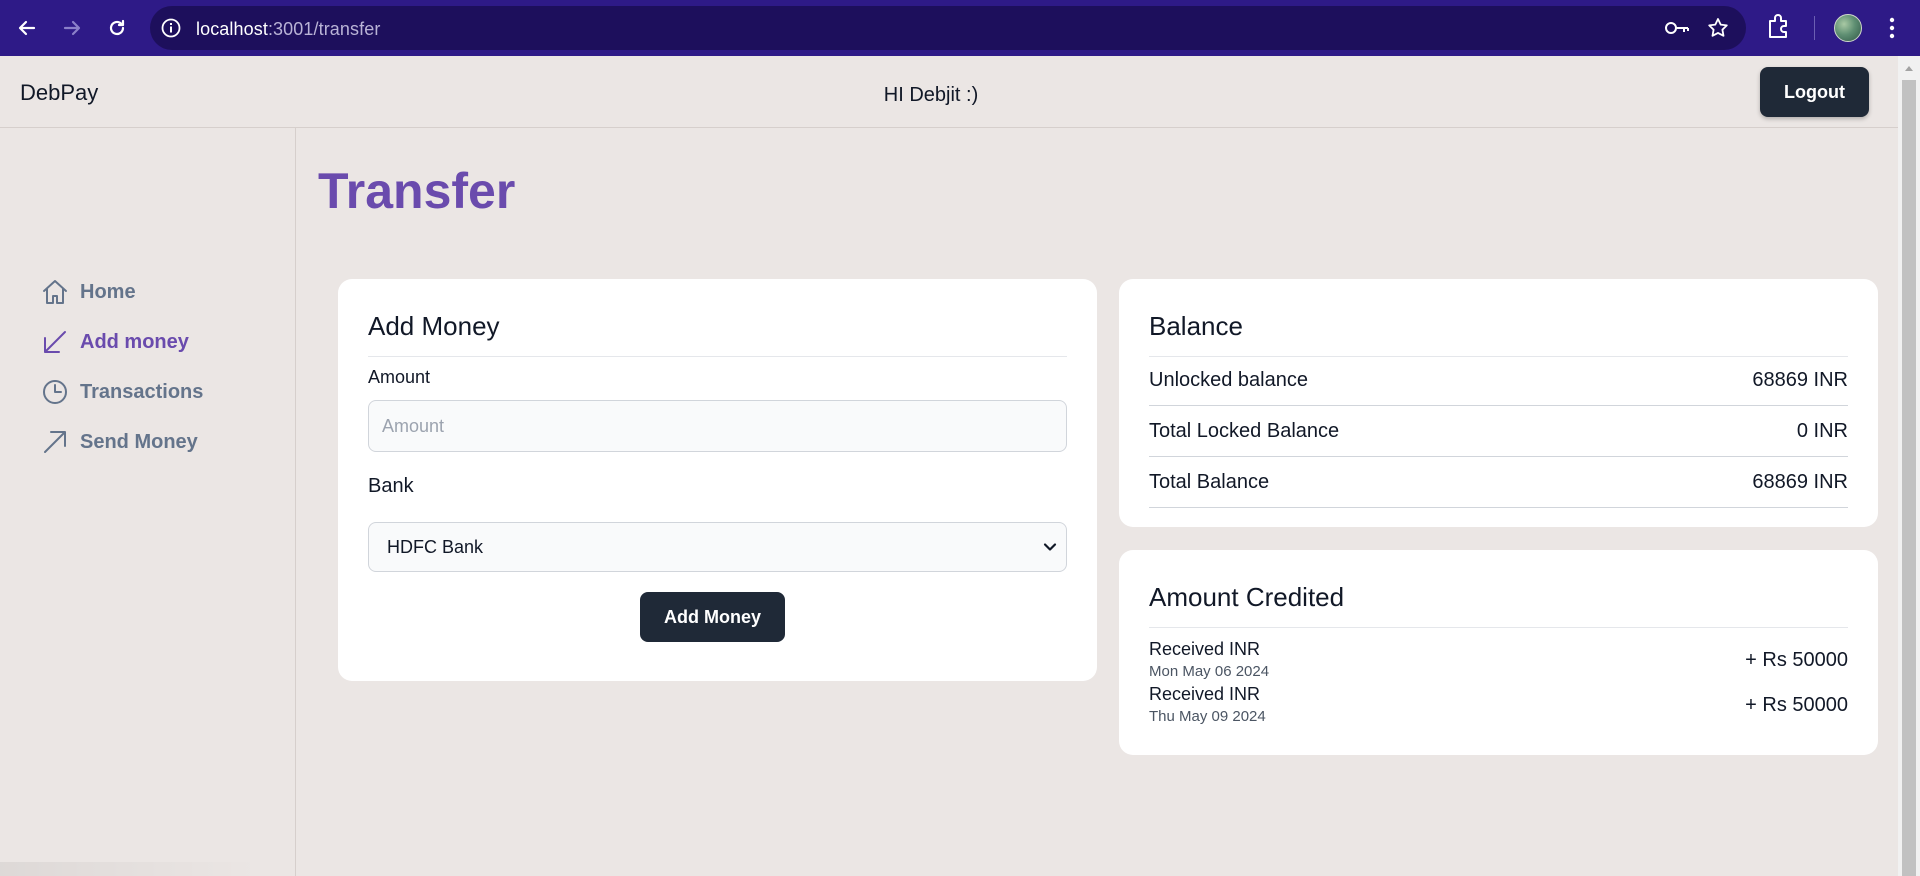 The image size is (1920, 876). I want to click on url-path: :3001/transfer, so click(324, 29).